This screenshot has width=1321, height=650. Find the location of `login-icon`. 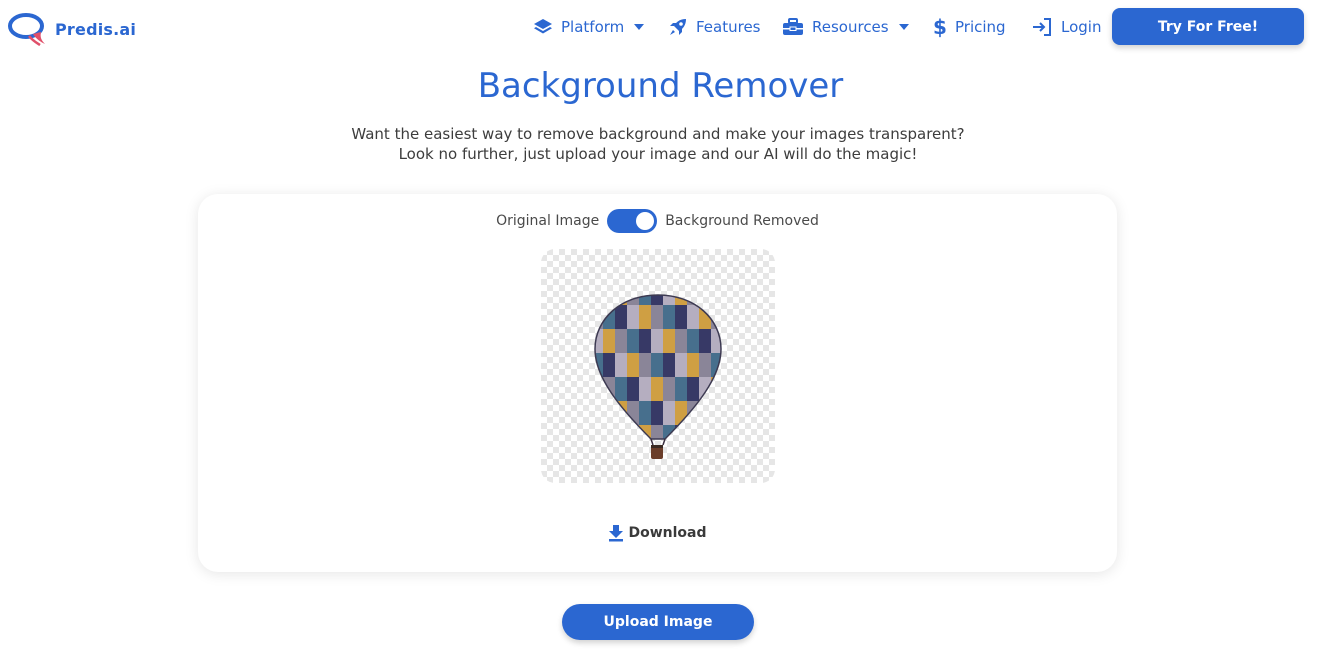

login-icon is located at coordinates (1042, 27).